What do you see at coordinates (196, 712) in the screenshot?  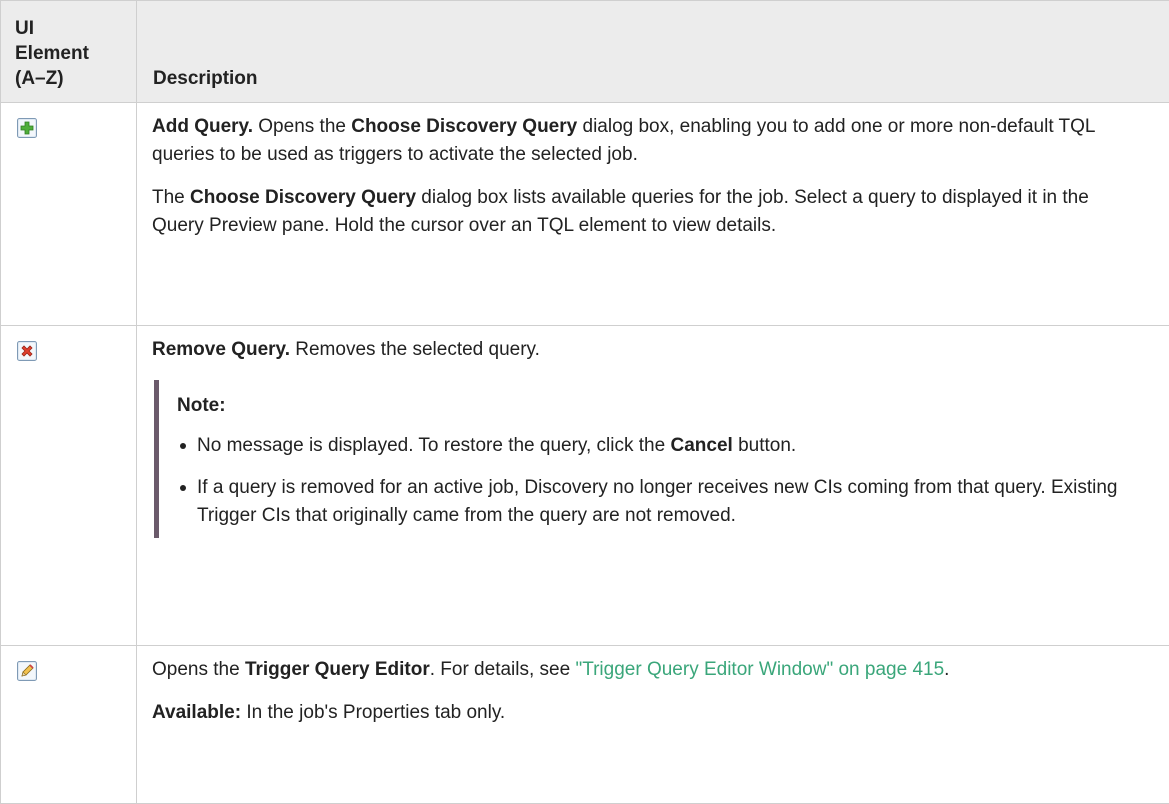 I see `term: Available:` at bounding box center [196, 712].